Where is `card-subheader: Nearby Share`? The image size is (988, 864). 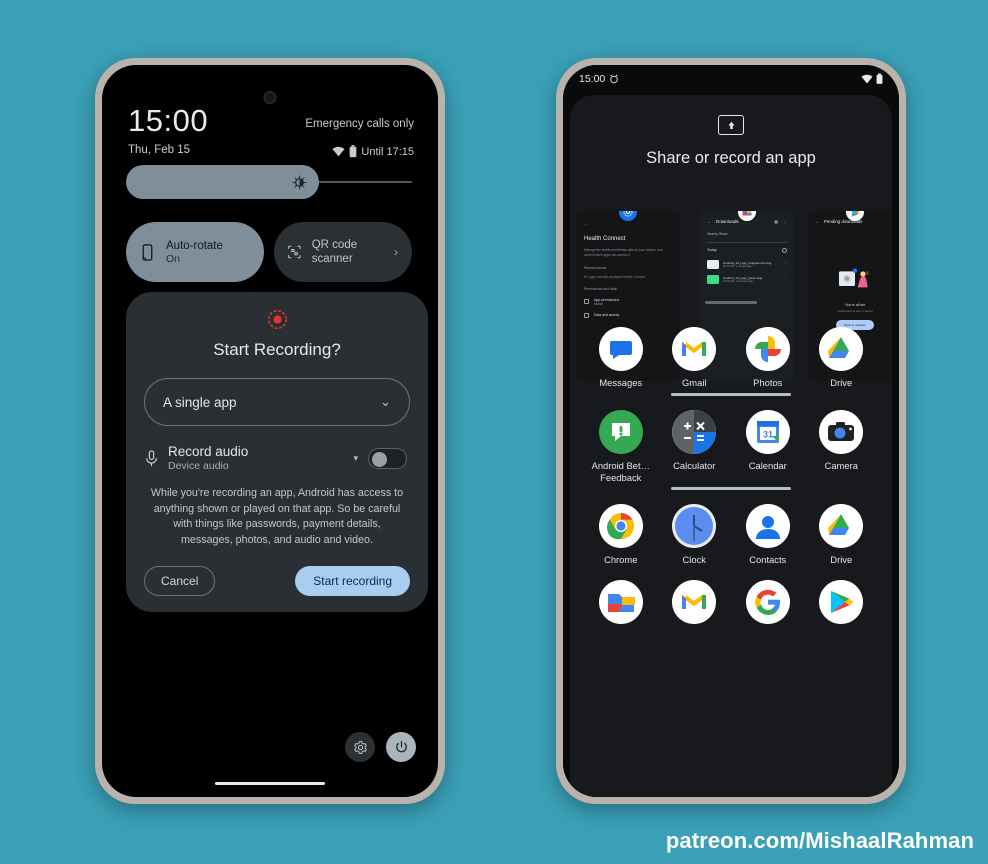 card-subheader: Nearby Share is located at coordinates (717, 234).